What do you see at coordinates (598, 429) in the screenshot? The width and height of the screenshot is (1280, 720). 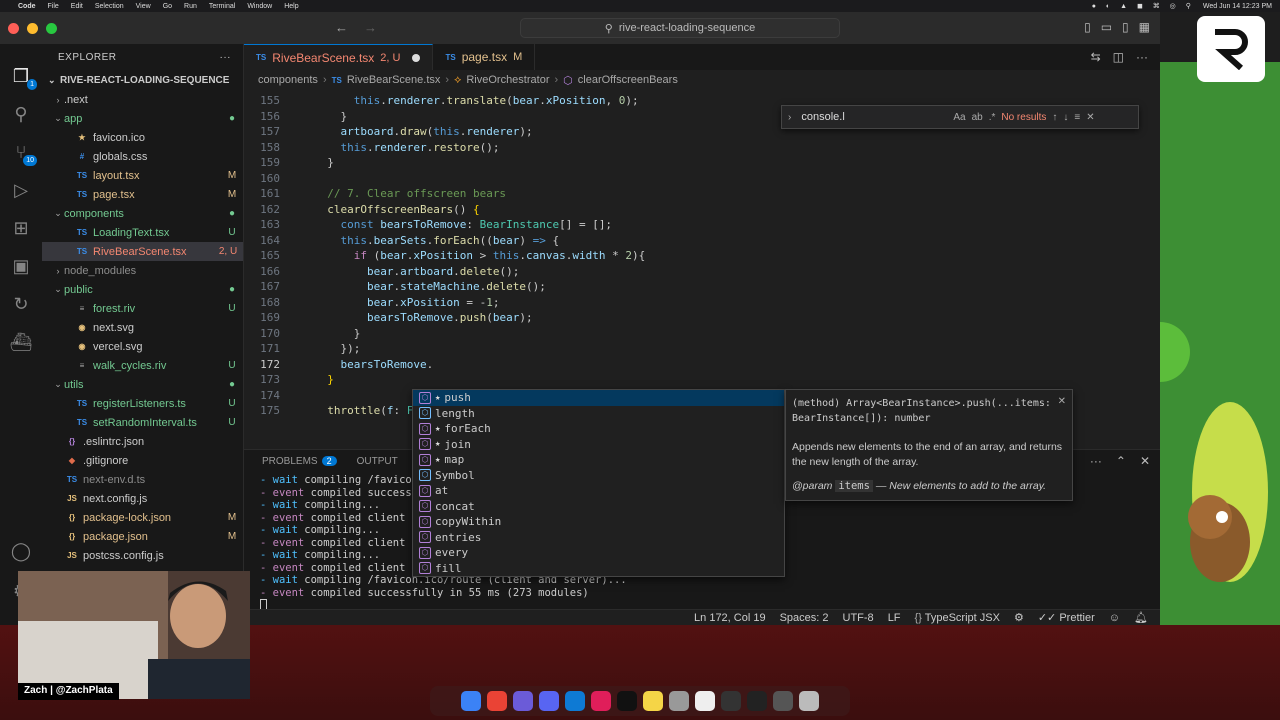 I see `suggestion-item: ⬡ ★ forEach` at bounding box center [598, 429].